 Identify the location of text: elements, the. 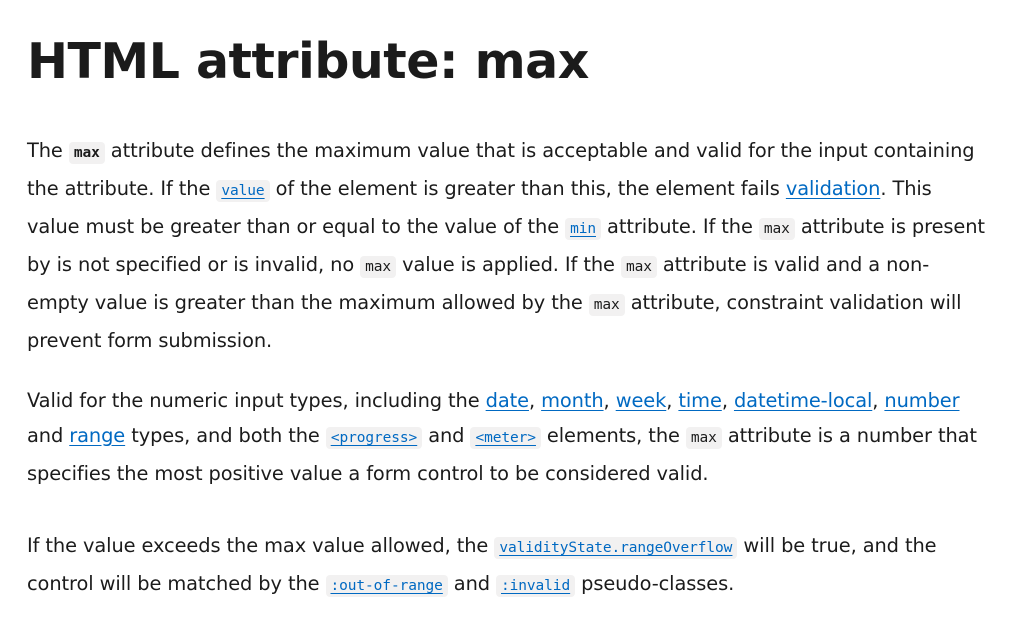
(613, 435).